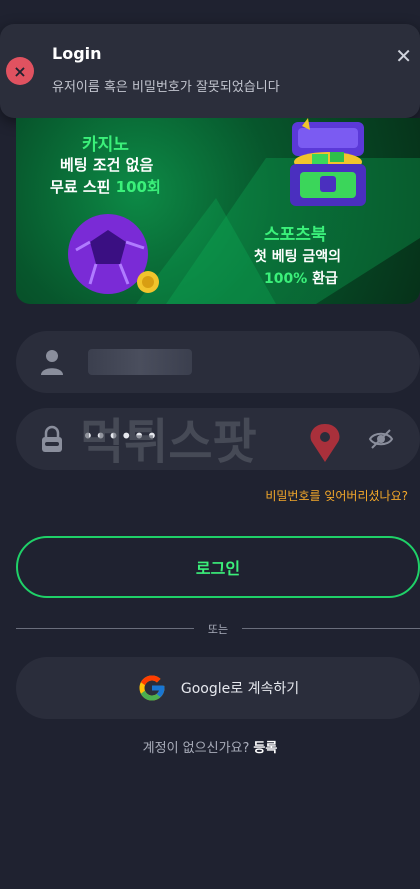 The image size is (420, 889). Describe the element at coordinates (138, 187) in the screenshot. I see `casino-line2-highlight: 100회` at that location.